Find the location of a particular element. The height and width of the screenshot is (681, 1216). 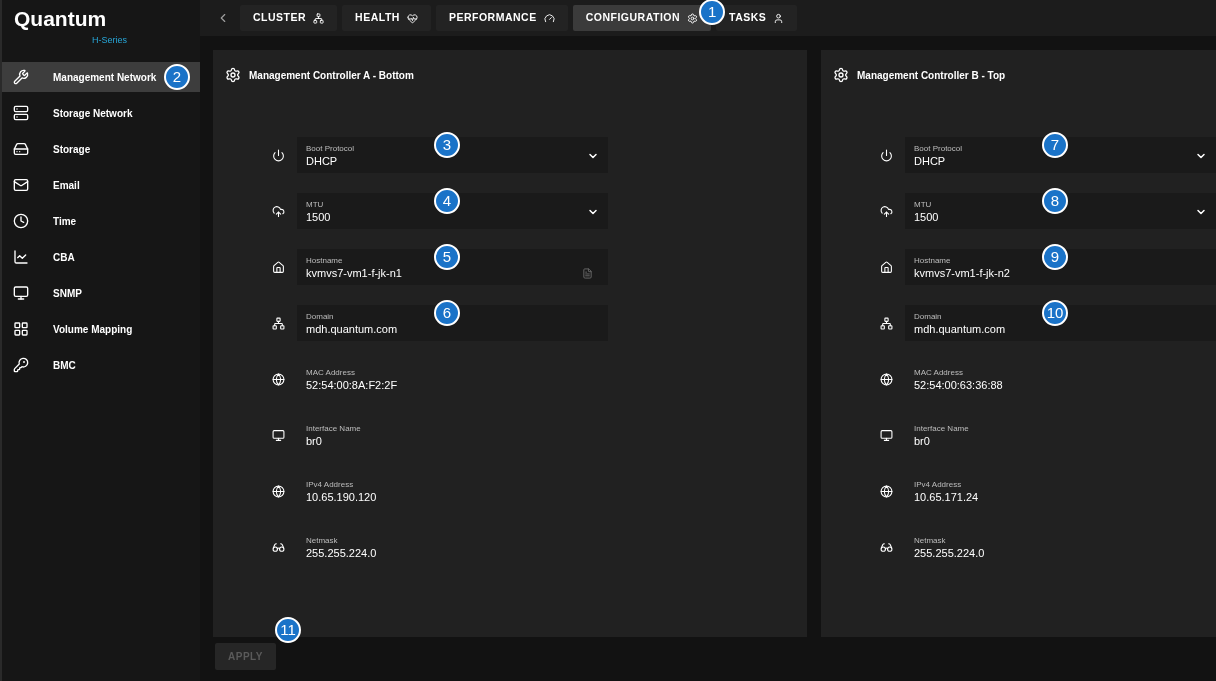

document-icon is located at coordinates (587, 273).